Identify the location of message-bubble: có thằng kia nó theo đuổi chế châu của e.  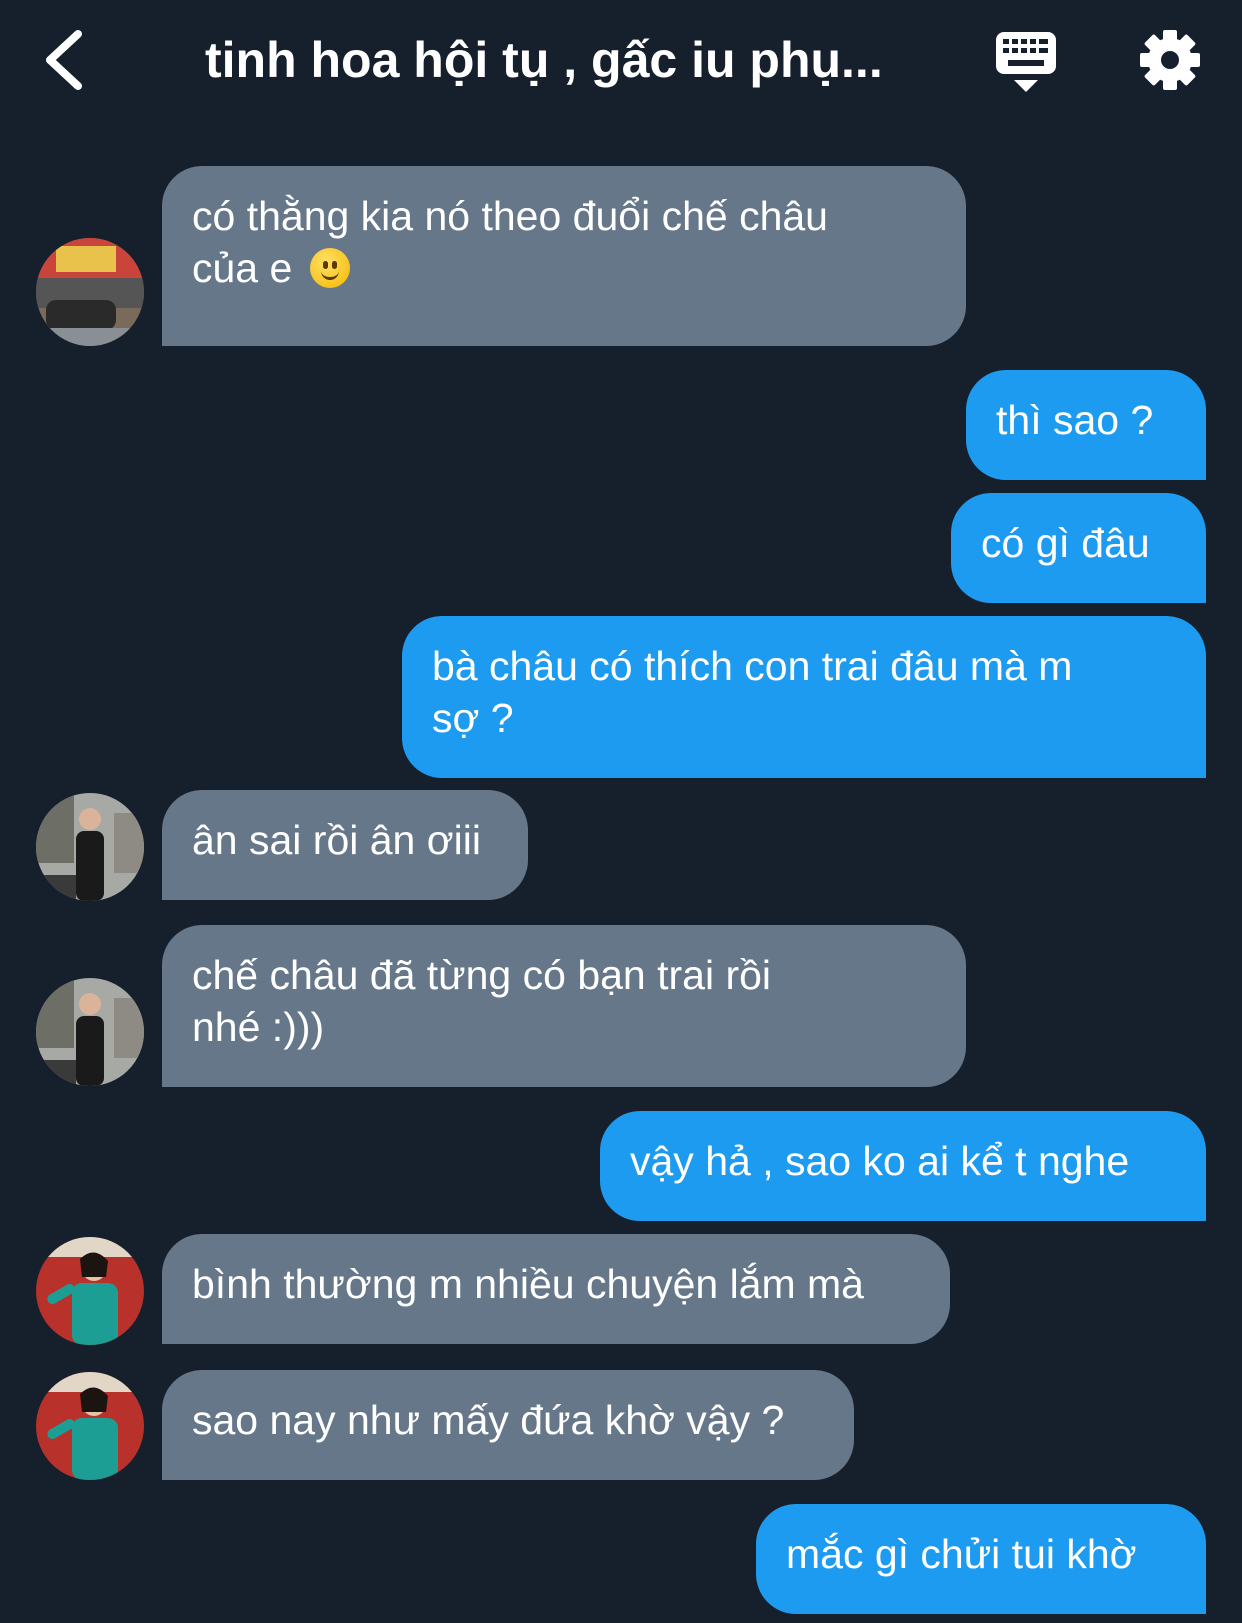
(564, 256).